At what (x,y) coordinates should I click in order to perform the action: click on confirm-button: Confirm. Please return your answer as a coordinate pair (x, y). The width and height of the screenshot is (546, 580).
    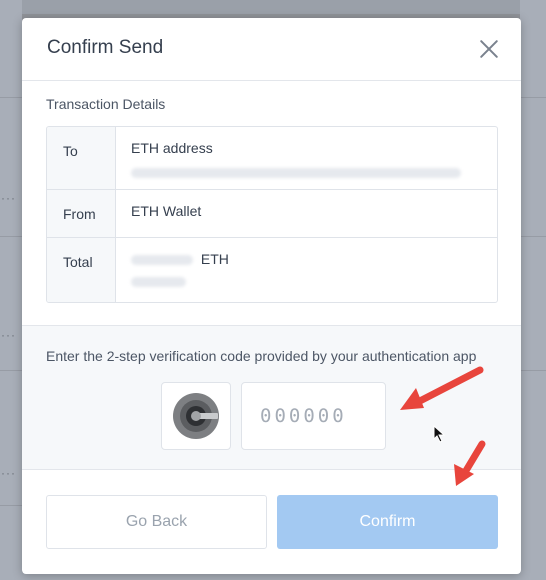
    Looking at the image, I should click on (387, 522).